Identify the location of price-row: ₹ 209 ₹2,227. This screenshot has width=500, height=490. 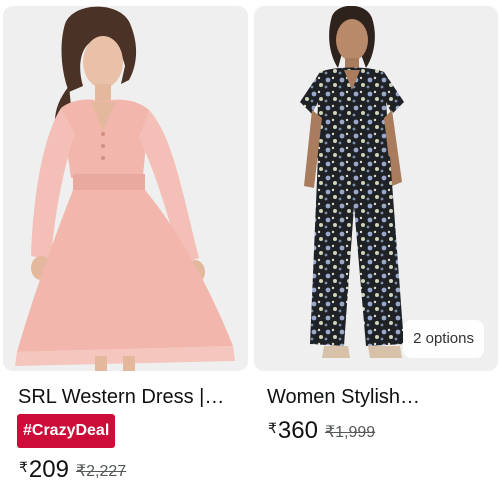
(72, 469).